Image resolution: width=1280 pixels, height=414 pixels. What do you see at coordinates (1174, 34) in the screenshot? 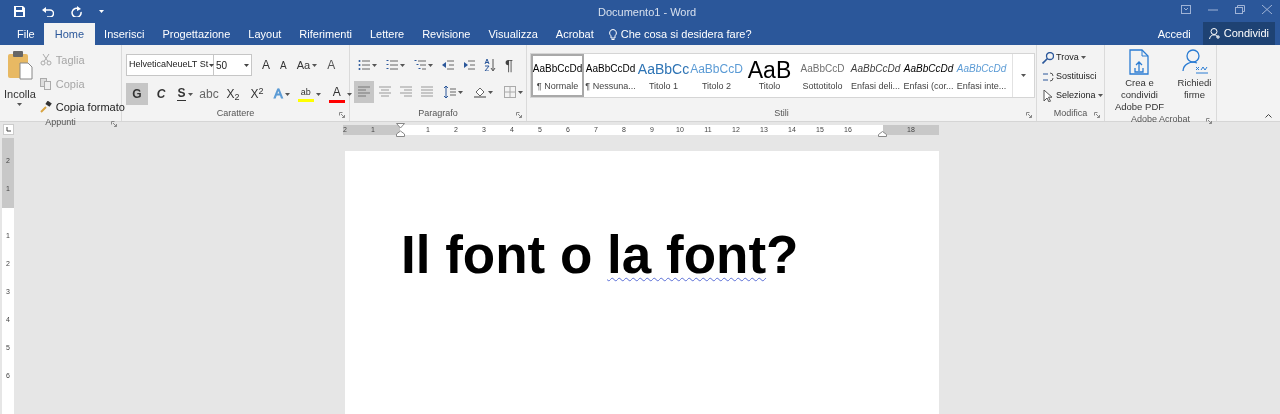
I see `sign-in-link: Accedi` at bounding box center [1174, 34].